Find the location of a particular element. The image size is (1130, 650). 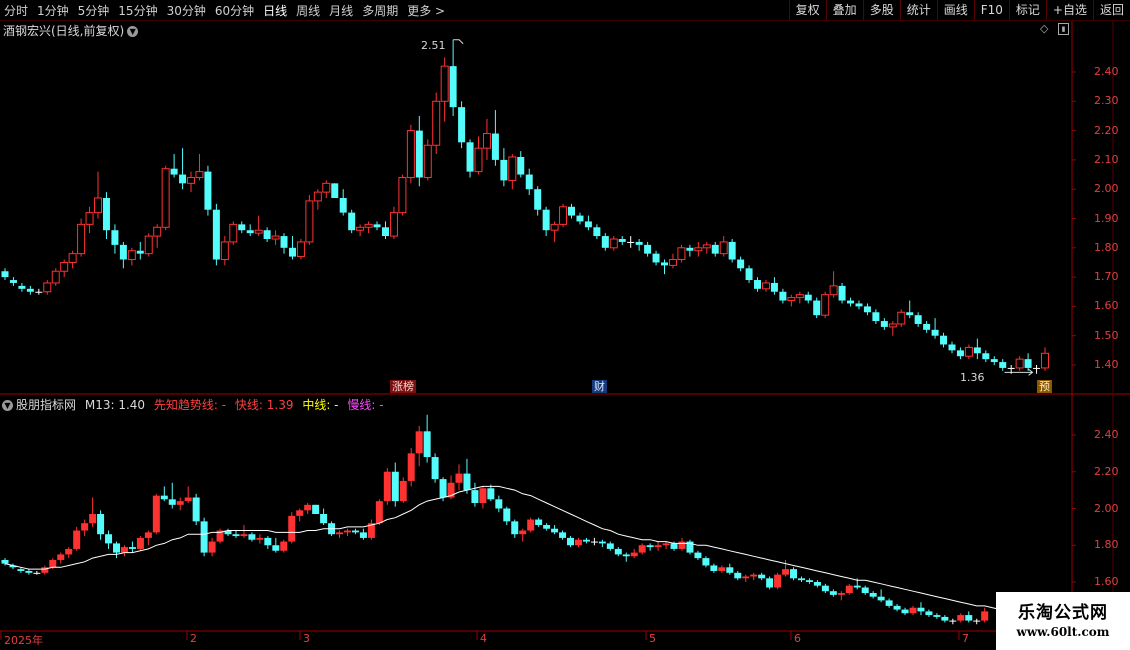

date-tick-1: 2 is located at coordinates (193, 638).